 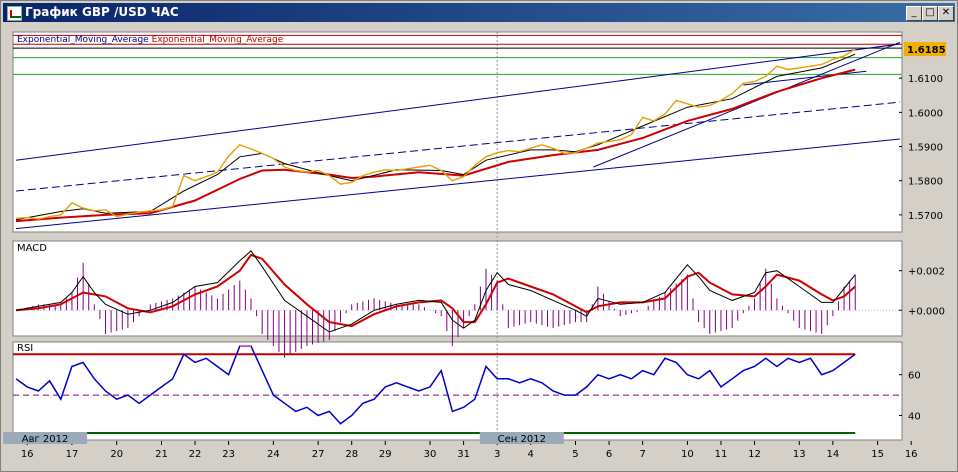 What do you see at coordinates (642, 454) in the screenshot?
I see `x-tick-label: 7` at bounding box center [642, 454].